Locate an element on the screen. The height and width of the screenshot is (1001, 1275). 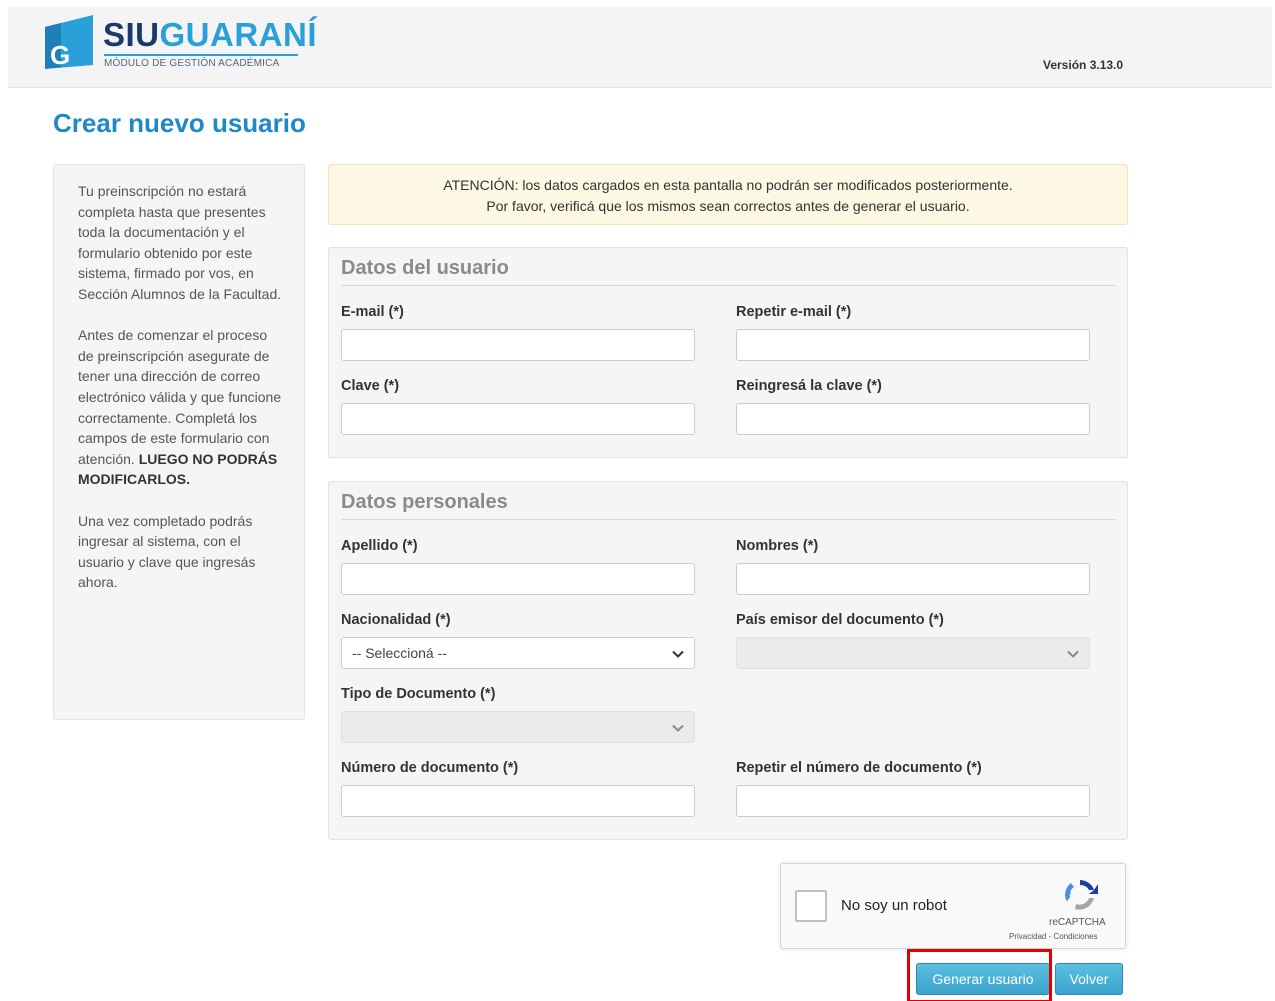
email-label: E-mail (*) is located at coordinates (372, 312).